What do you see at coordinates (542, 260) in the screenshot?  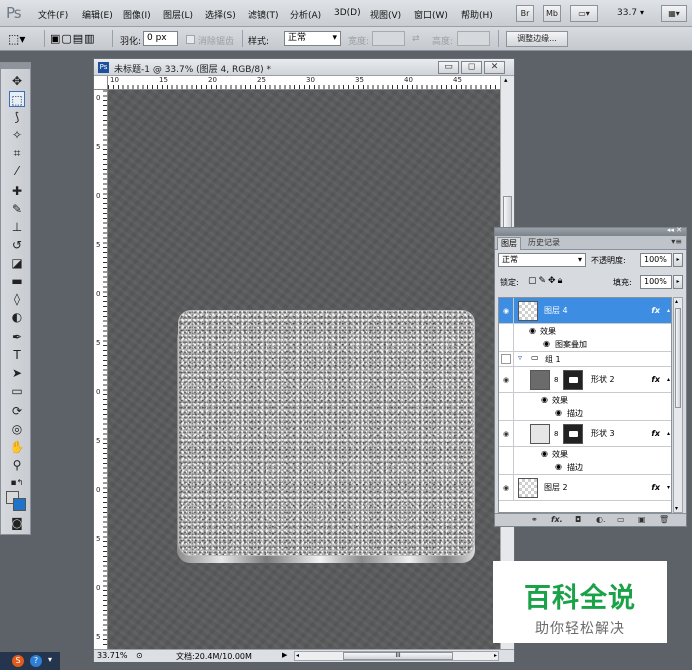 I see `blend-mode-select: 正常 ▾` at bounding box center [542, 260].